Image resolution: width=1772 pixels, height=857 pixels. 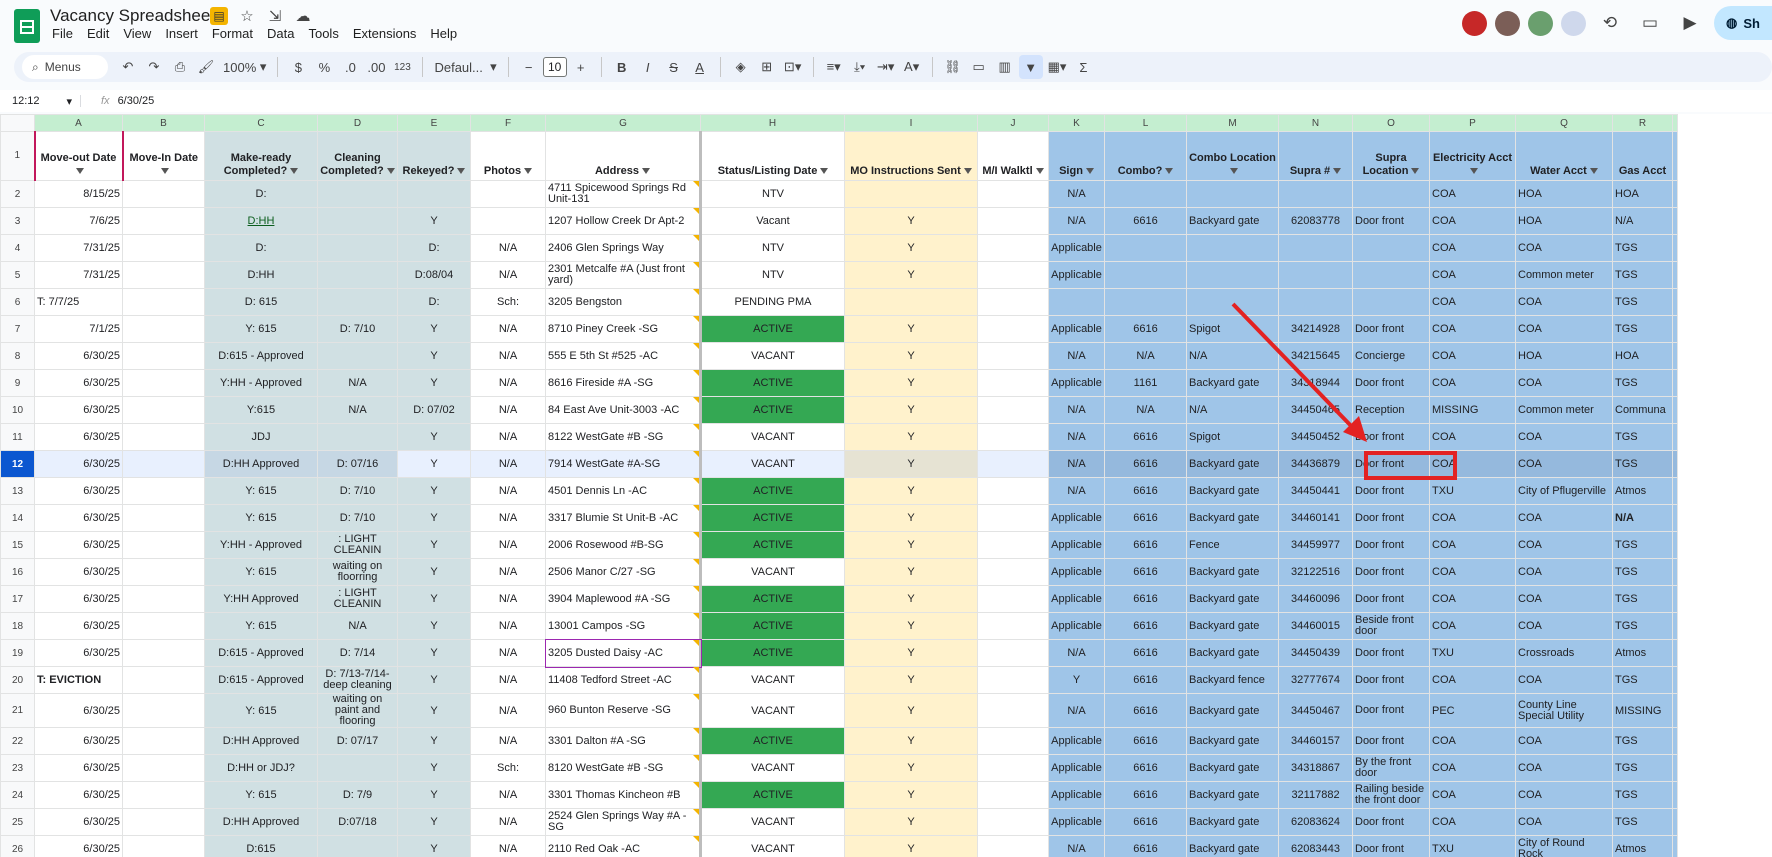 I want to click on column-header: N, so click(x=1315, y=123).